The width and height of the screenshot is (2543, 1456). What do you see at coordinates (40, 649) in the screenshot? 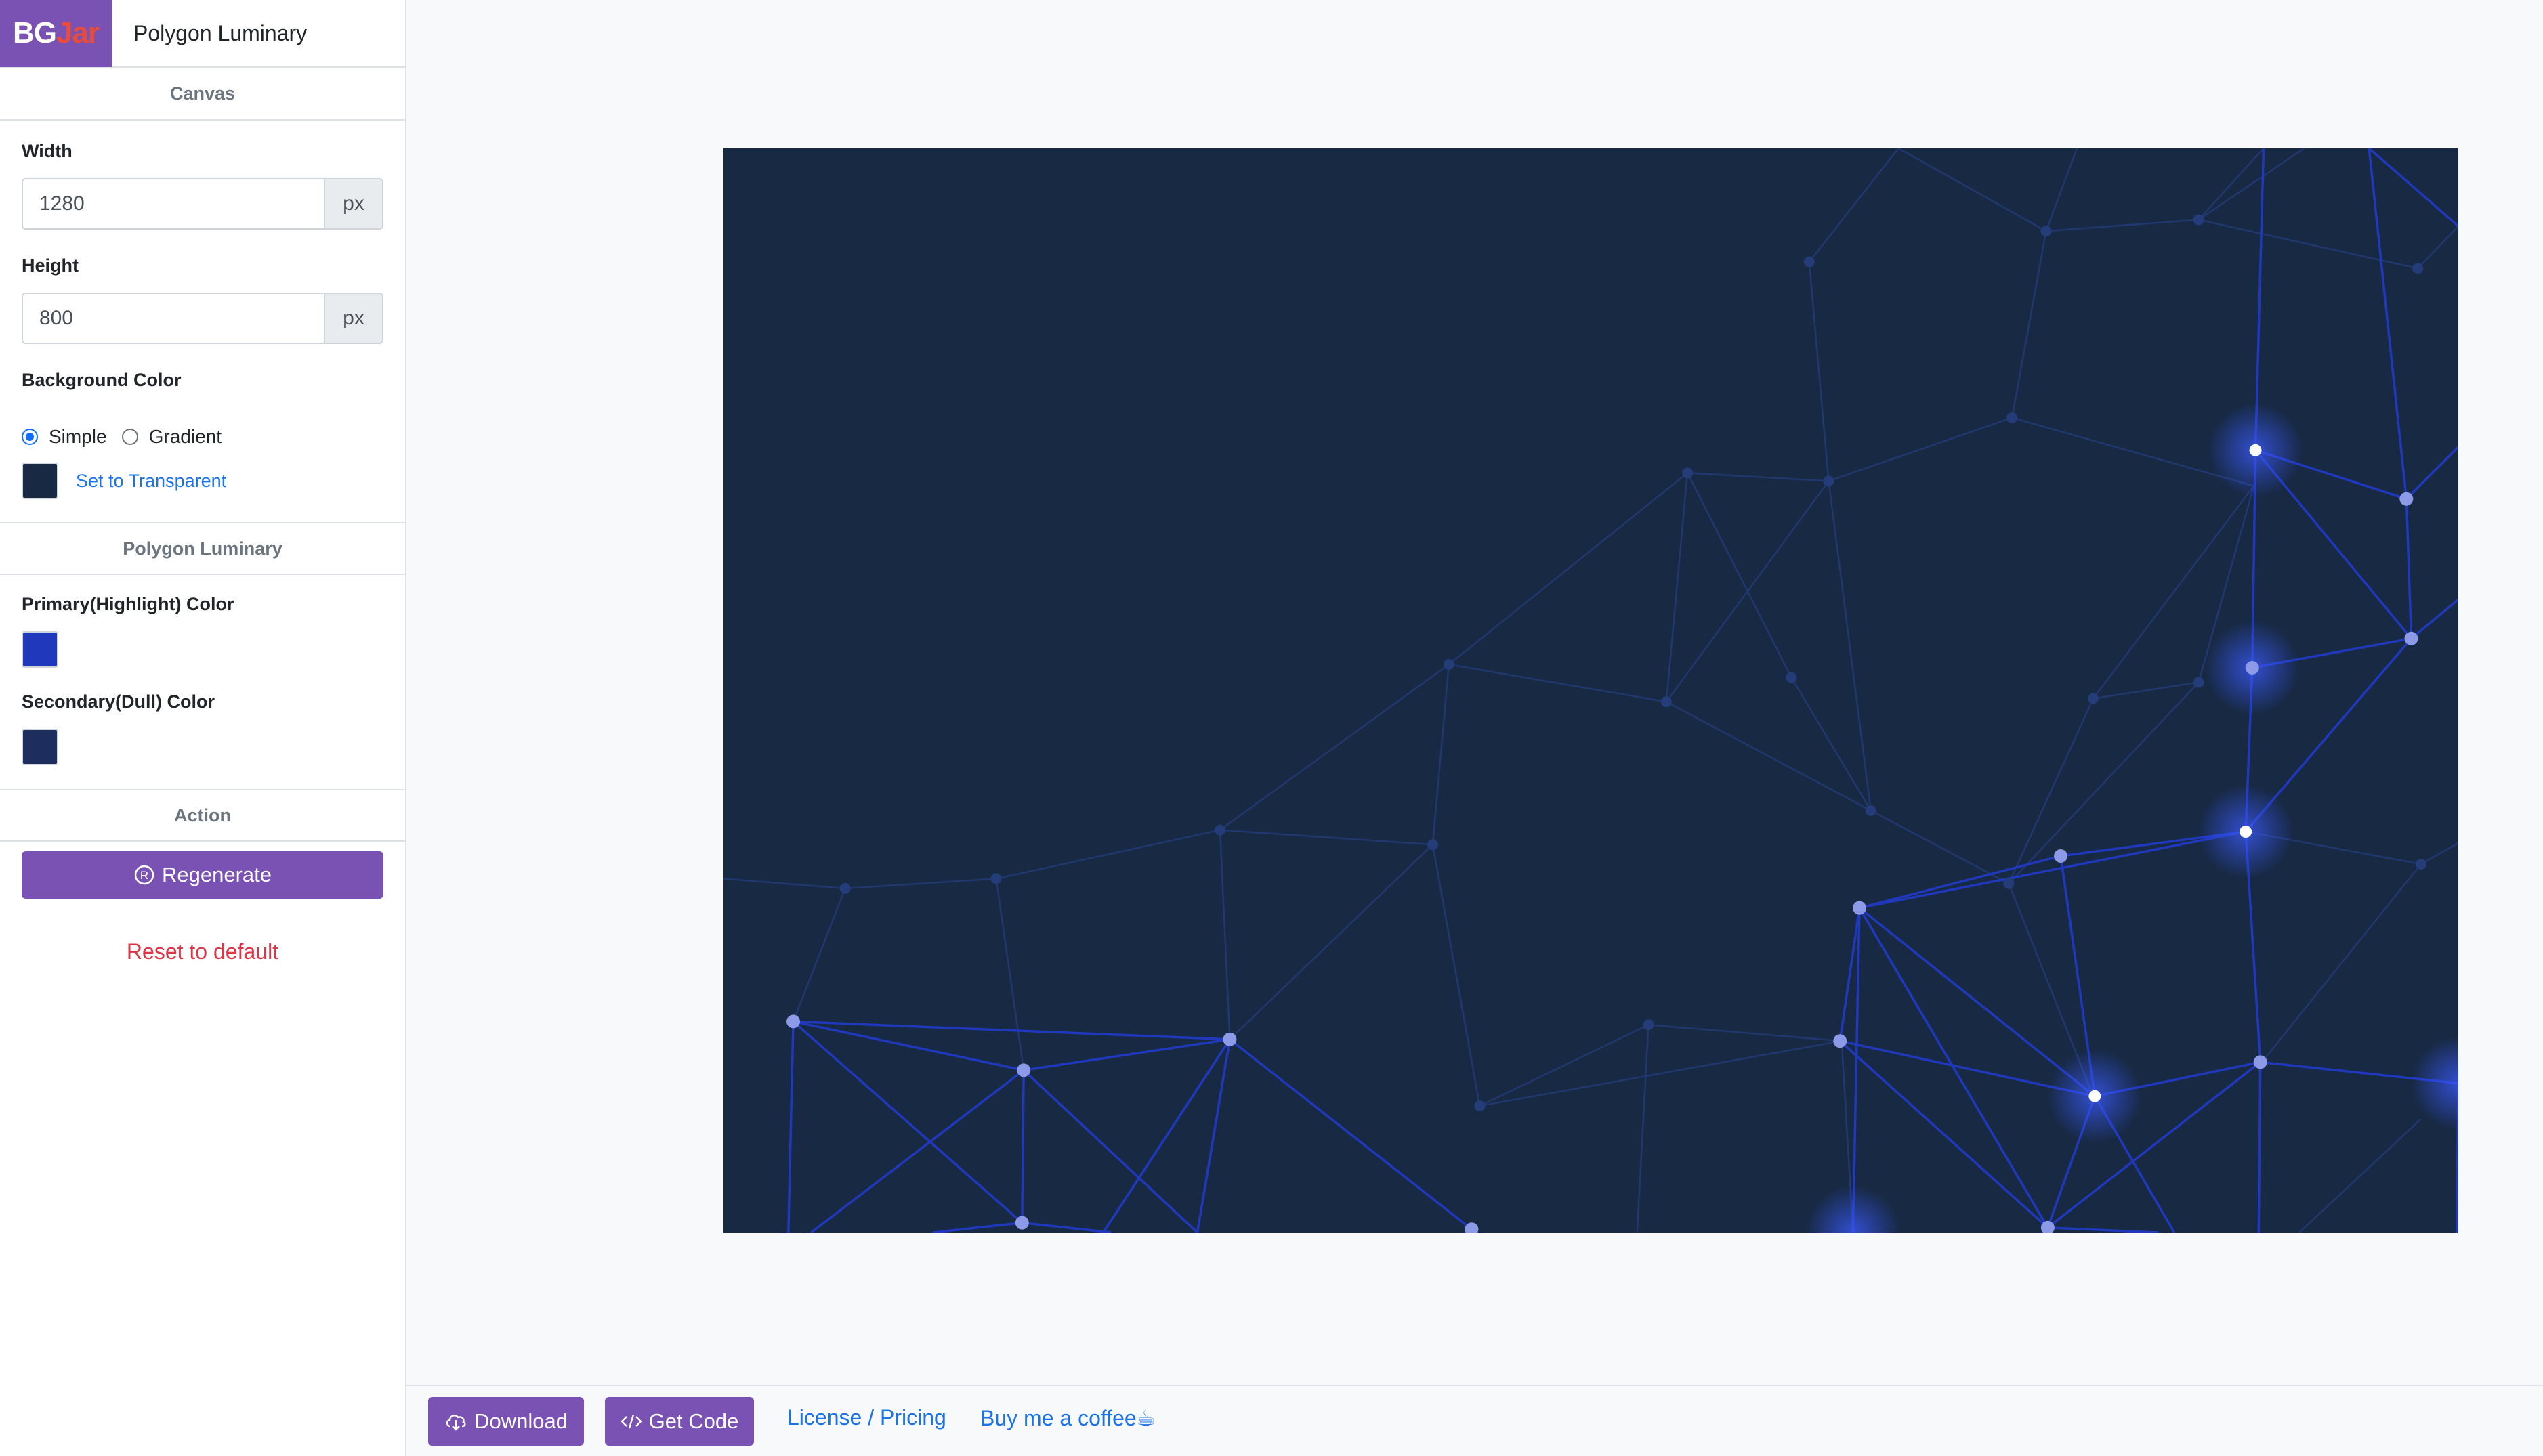
I see `primary-color-swatch` at bounding box center [40, 649].